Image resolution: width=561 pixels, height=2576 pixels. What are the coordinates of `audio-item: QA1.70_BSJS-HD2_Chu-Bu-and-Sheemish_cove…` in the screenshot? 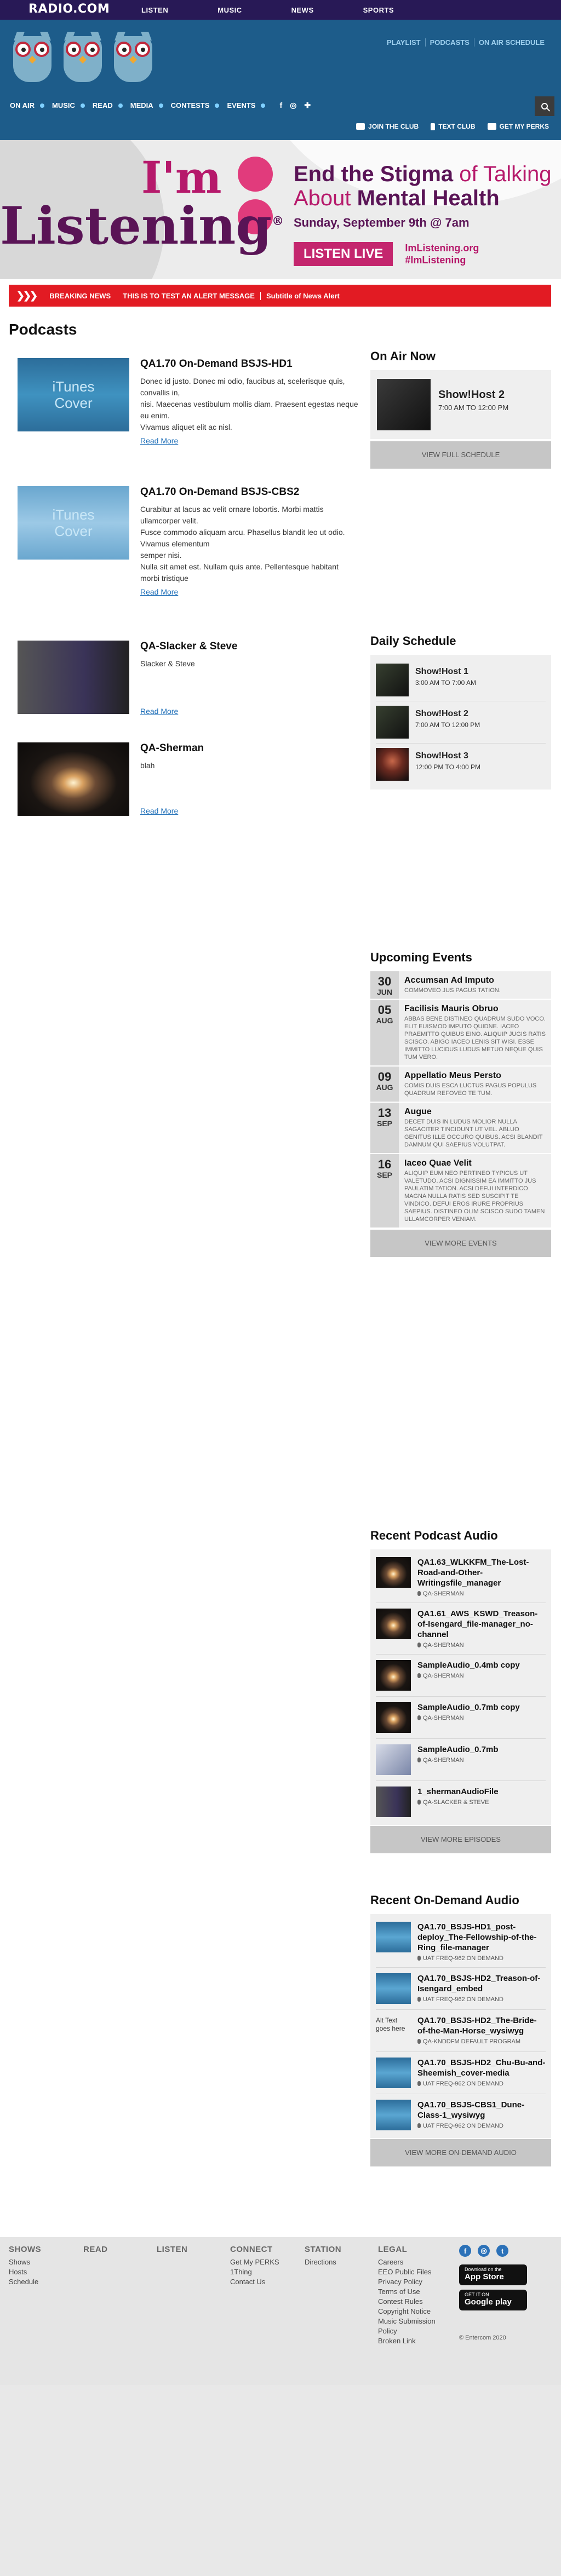 It's located at (461, 2073).